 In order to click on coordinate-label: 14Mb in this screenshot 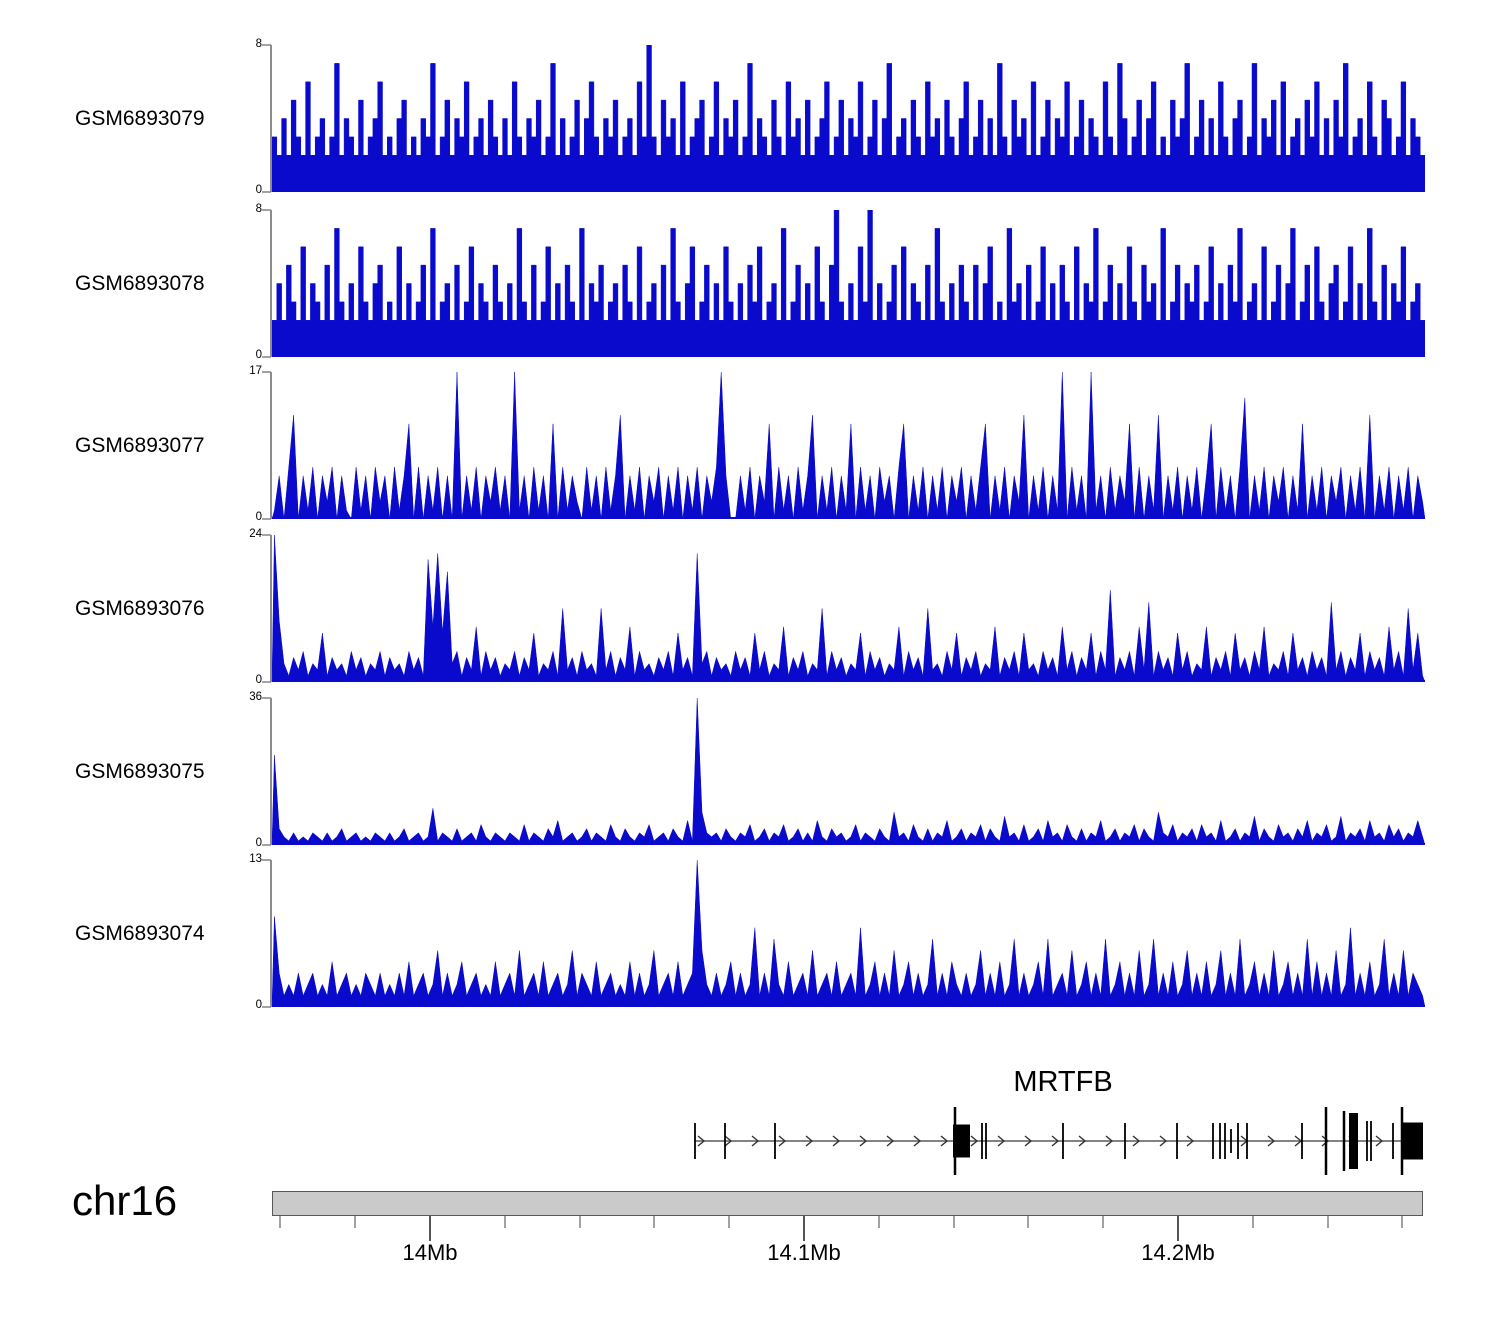, I will do `click(430, 1252)`.